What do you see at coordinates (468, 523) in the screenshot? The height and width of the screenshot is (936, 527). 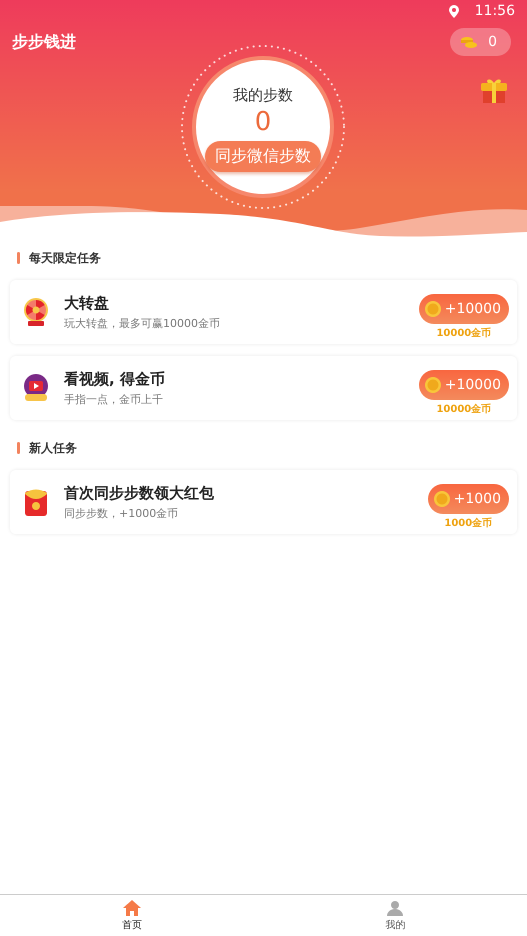 I see `reward-amount: 1000金币` at bounding box center [468, 523].